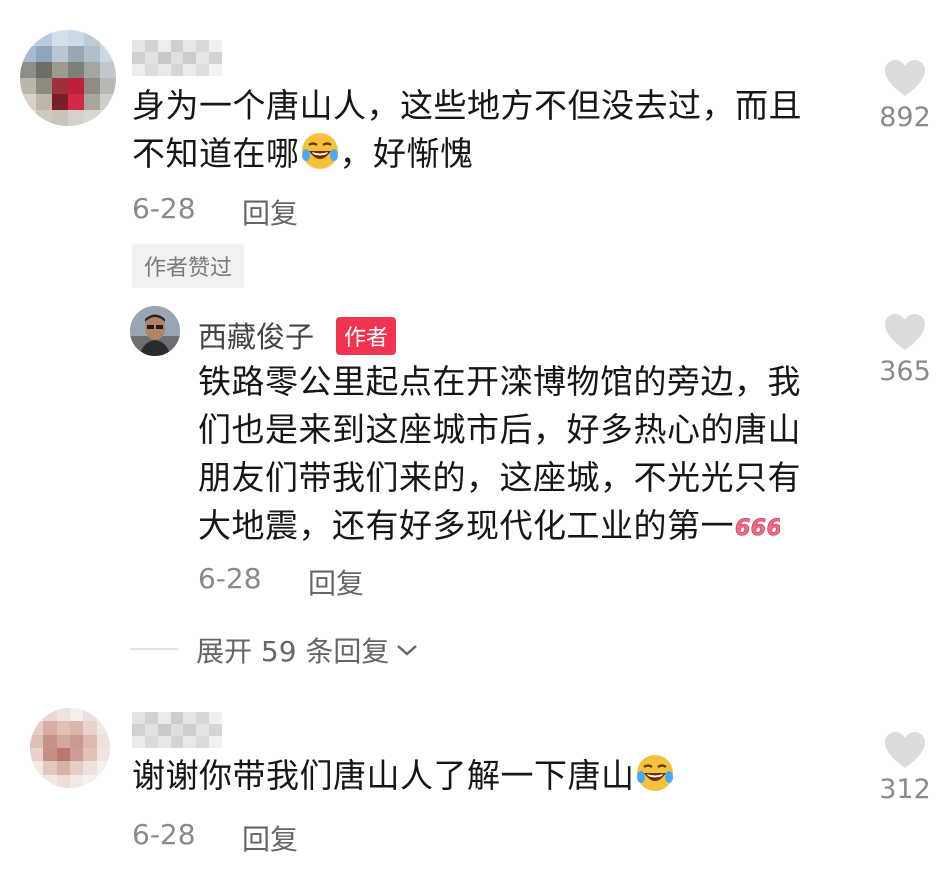  What do you see at coordinates (188, 266) in the screenshot?
I see `author-liked-tag: 作者赞过` at bounding box center [188, 266].